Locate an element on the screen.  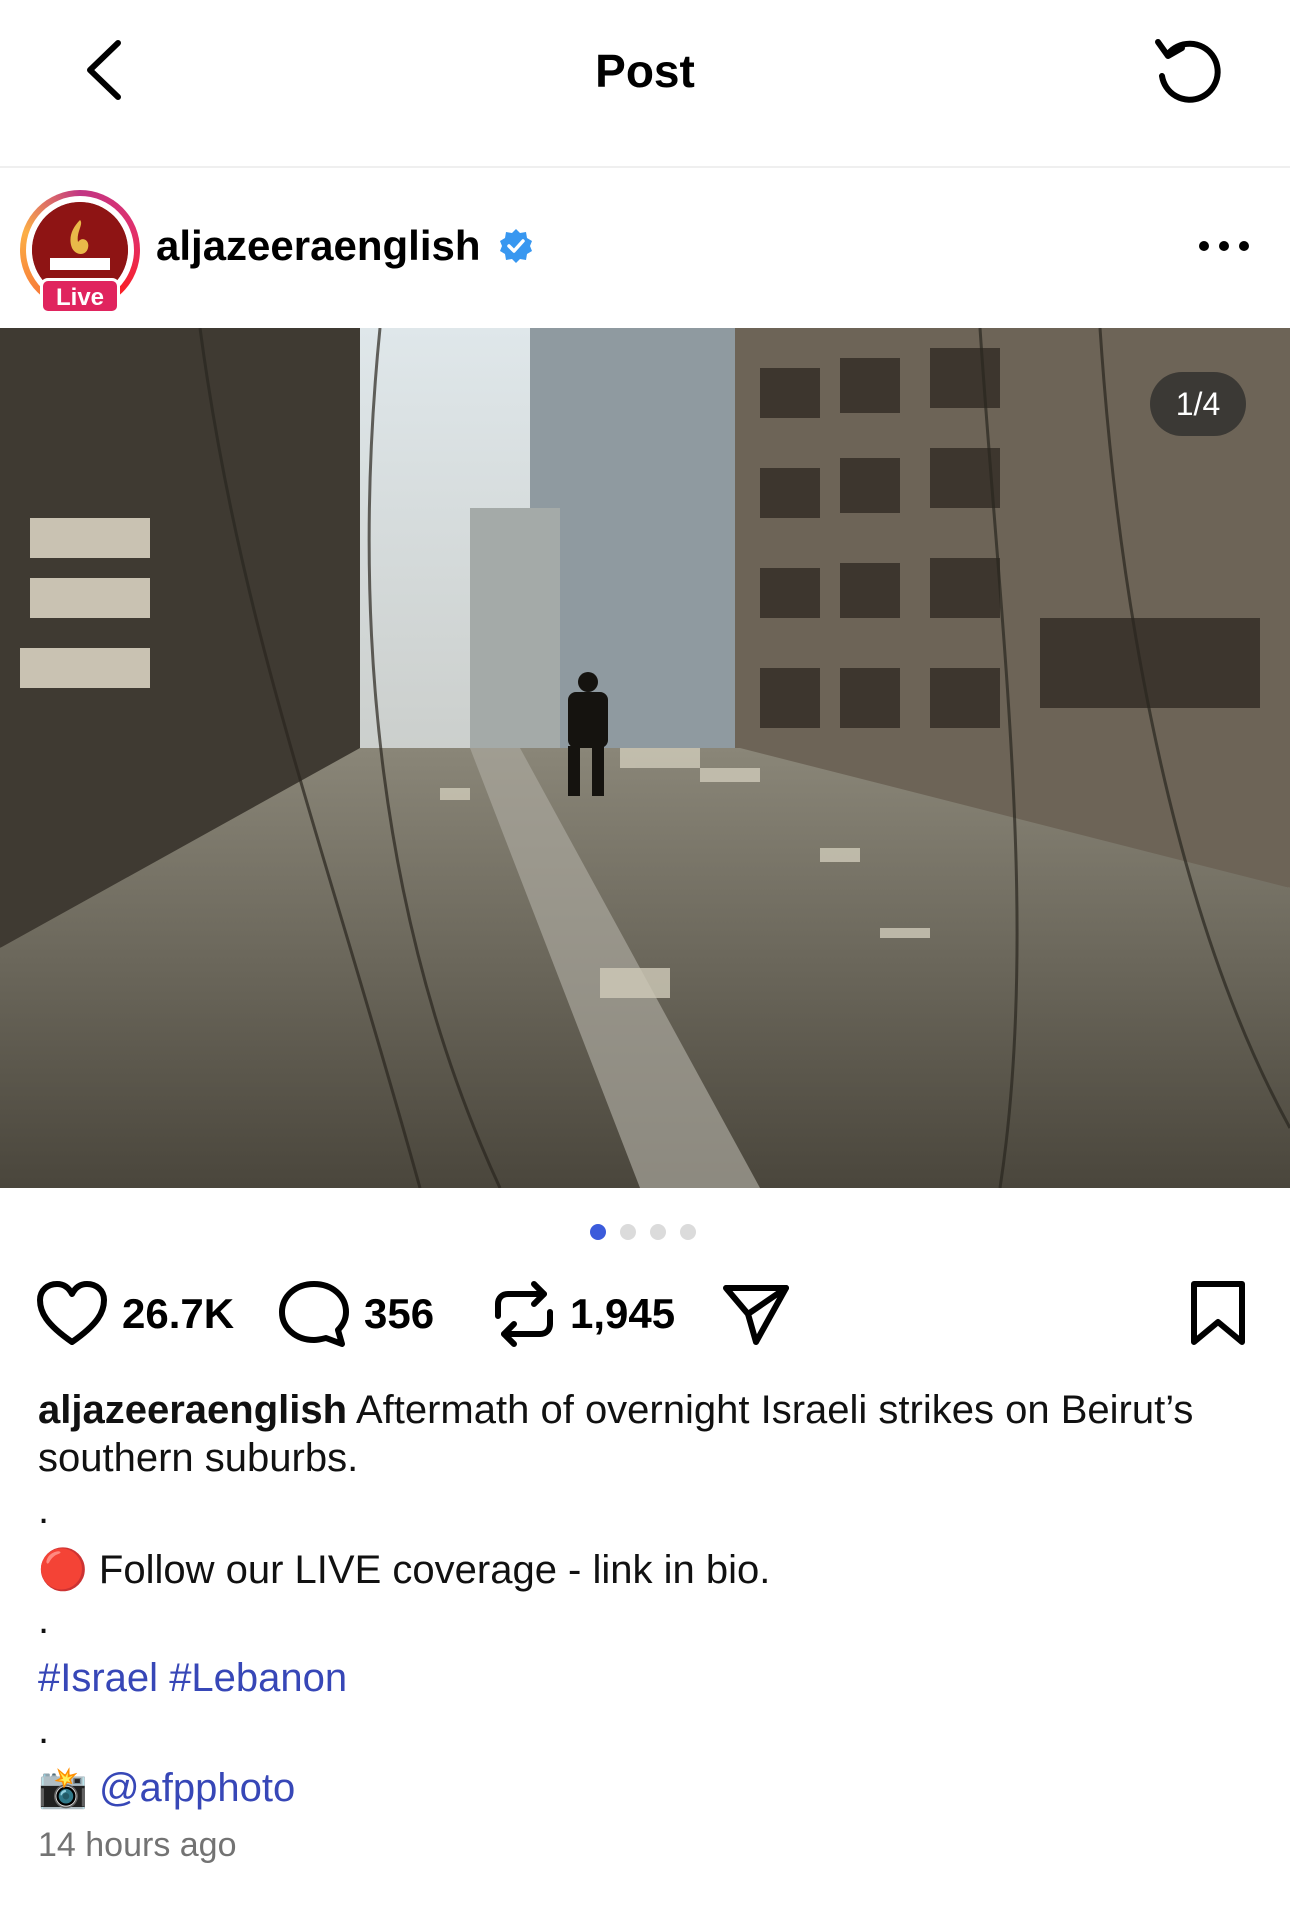
live-coverage-text: Follow our LIVE coverage - link in bio. is located at coordinates (429, 1570).